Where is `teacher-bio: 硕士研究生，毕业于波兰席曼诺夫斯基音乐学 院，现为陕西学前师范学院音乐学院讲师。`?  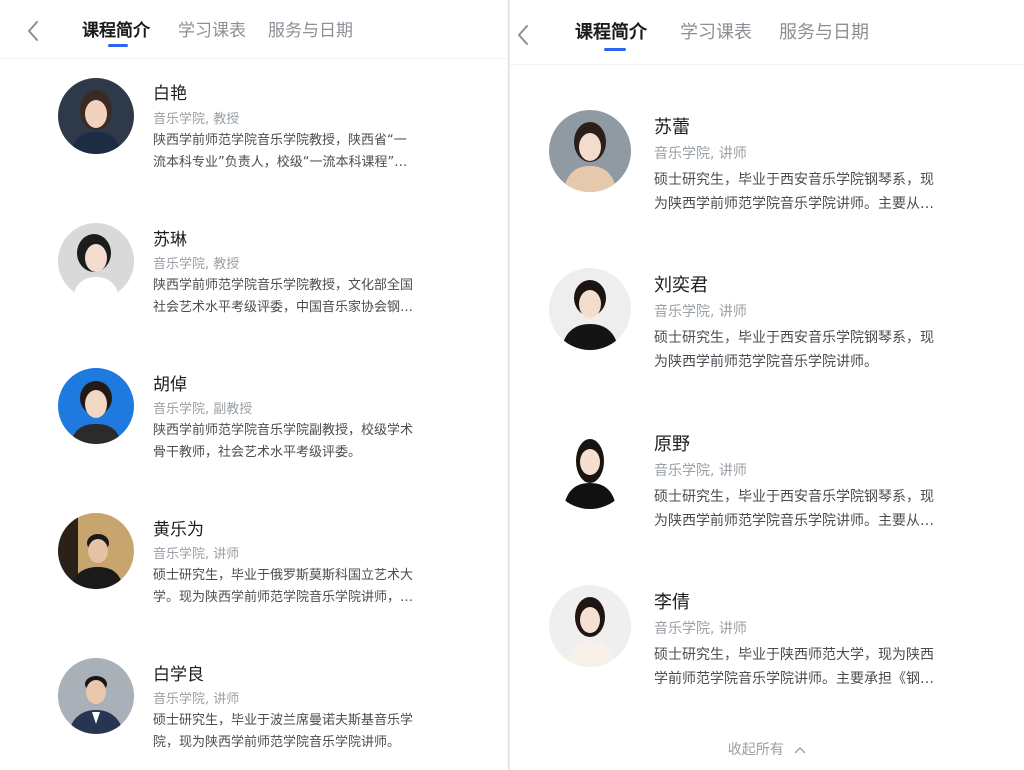
teacher-bio: 硕士研究生，毕业于波兰席曼诺夫斯基音乐学 院，现为陕西学前师范学院音乐学院讲师。 is located at coordinates (300, 732).